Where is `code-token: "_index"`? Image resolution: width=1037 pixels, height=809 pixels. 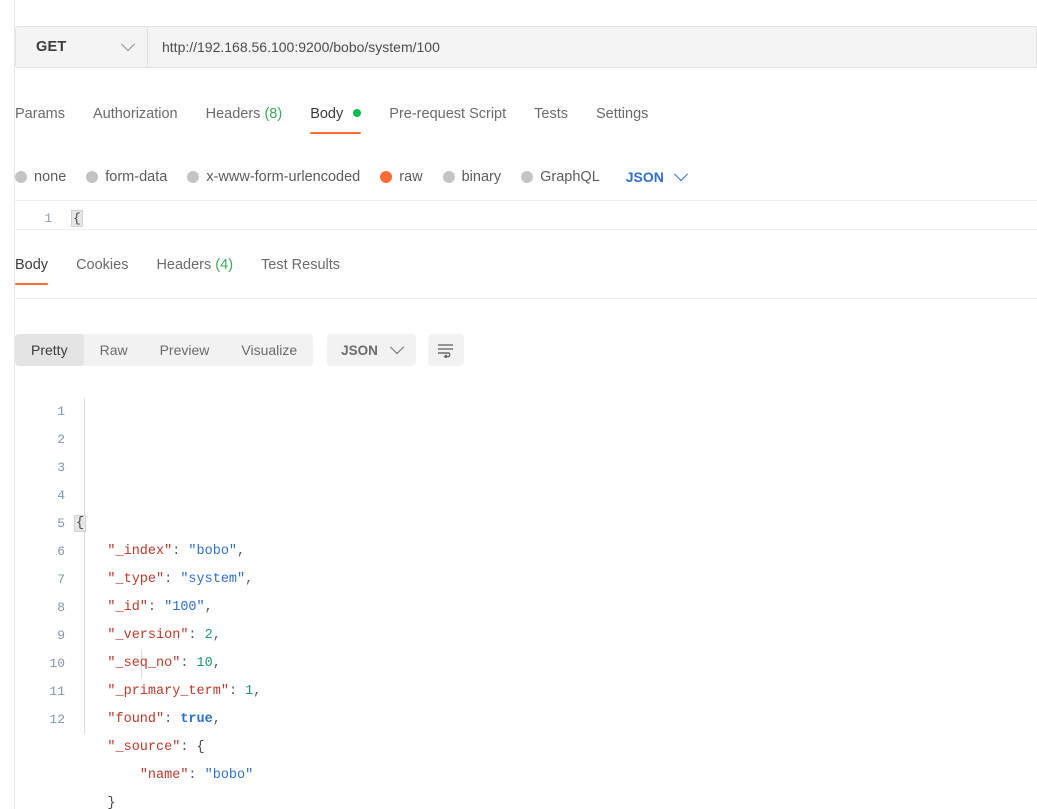 code-token: "_index" is located at coordinates (140, 551).